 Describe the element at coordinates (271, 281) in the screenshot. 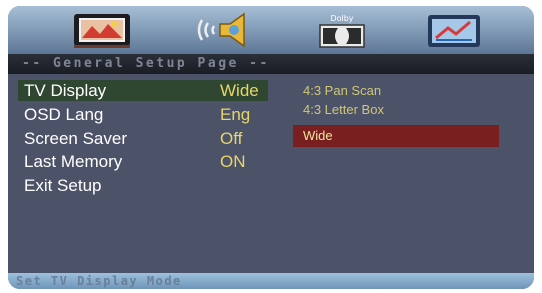

I see `status-bar: Set TV Display Mode` at that location.